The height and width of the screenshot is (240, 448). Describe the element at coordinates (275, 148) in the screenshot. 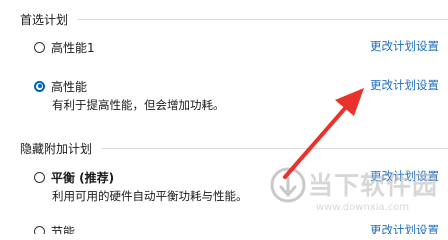

I see `hidden-plans-divider` at that location.